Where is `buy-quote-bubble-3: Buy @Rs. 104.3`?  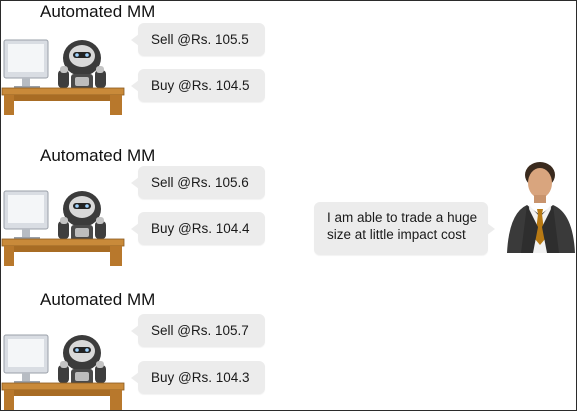
buy-quote-bubble-3: Buy @Rs. 104.3 is located at coordinates (198, 377).